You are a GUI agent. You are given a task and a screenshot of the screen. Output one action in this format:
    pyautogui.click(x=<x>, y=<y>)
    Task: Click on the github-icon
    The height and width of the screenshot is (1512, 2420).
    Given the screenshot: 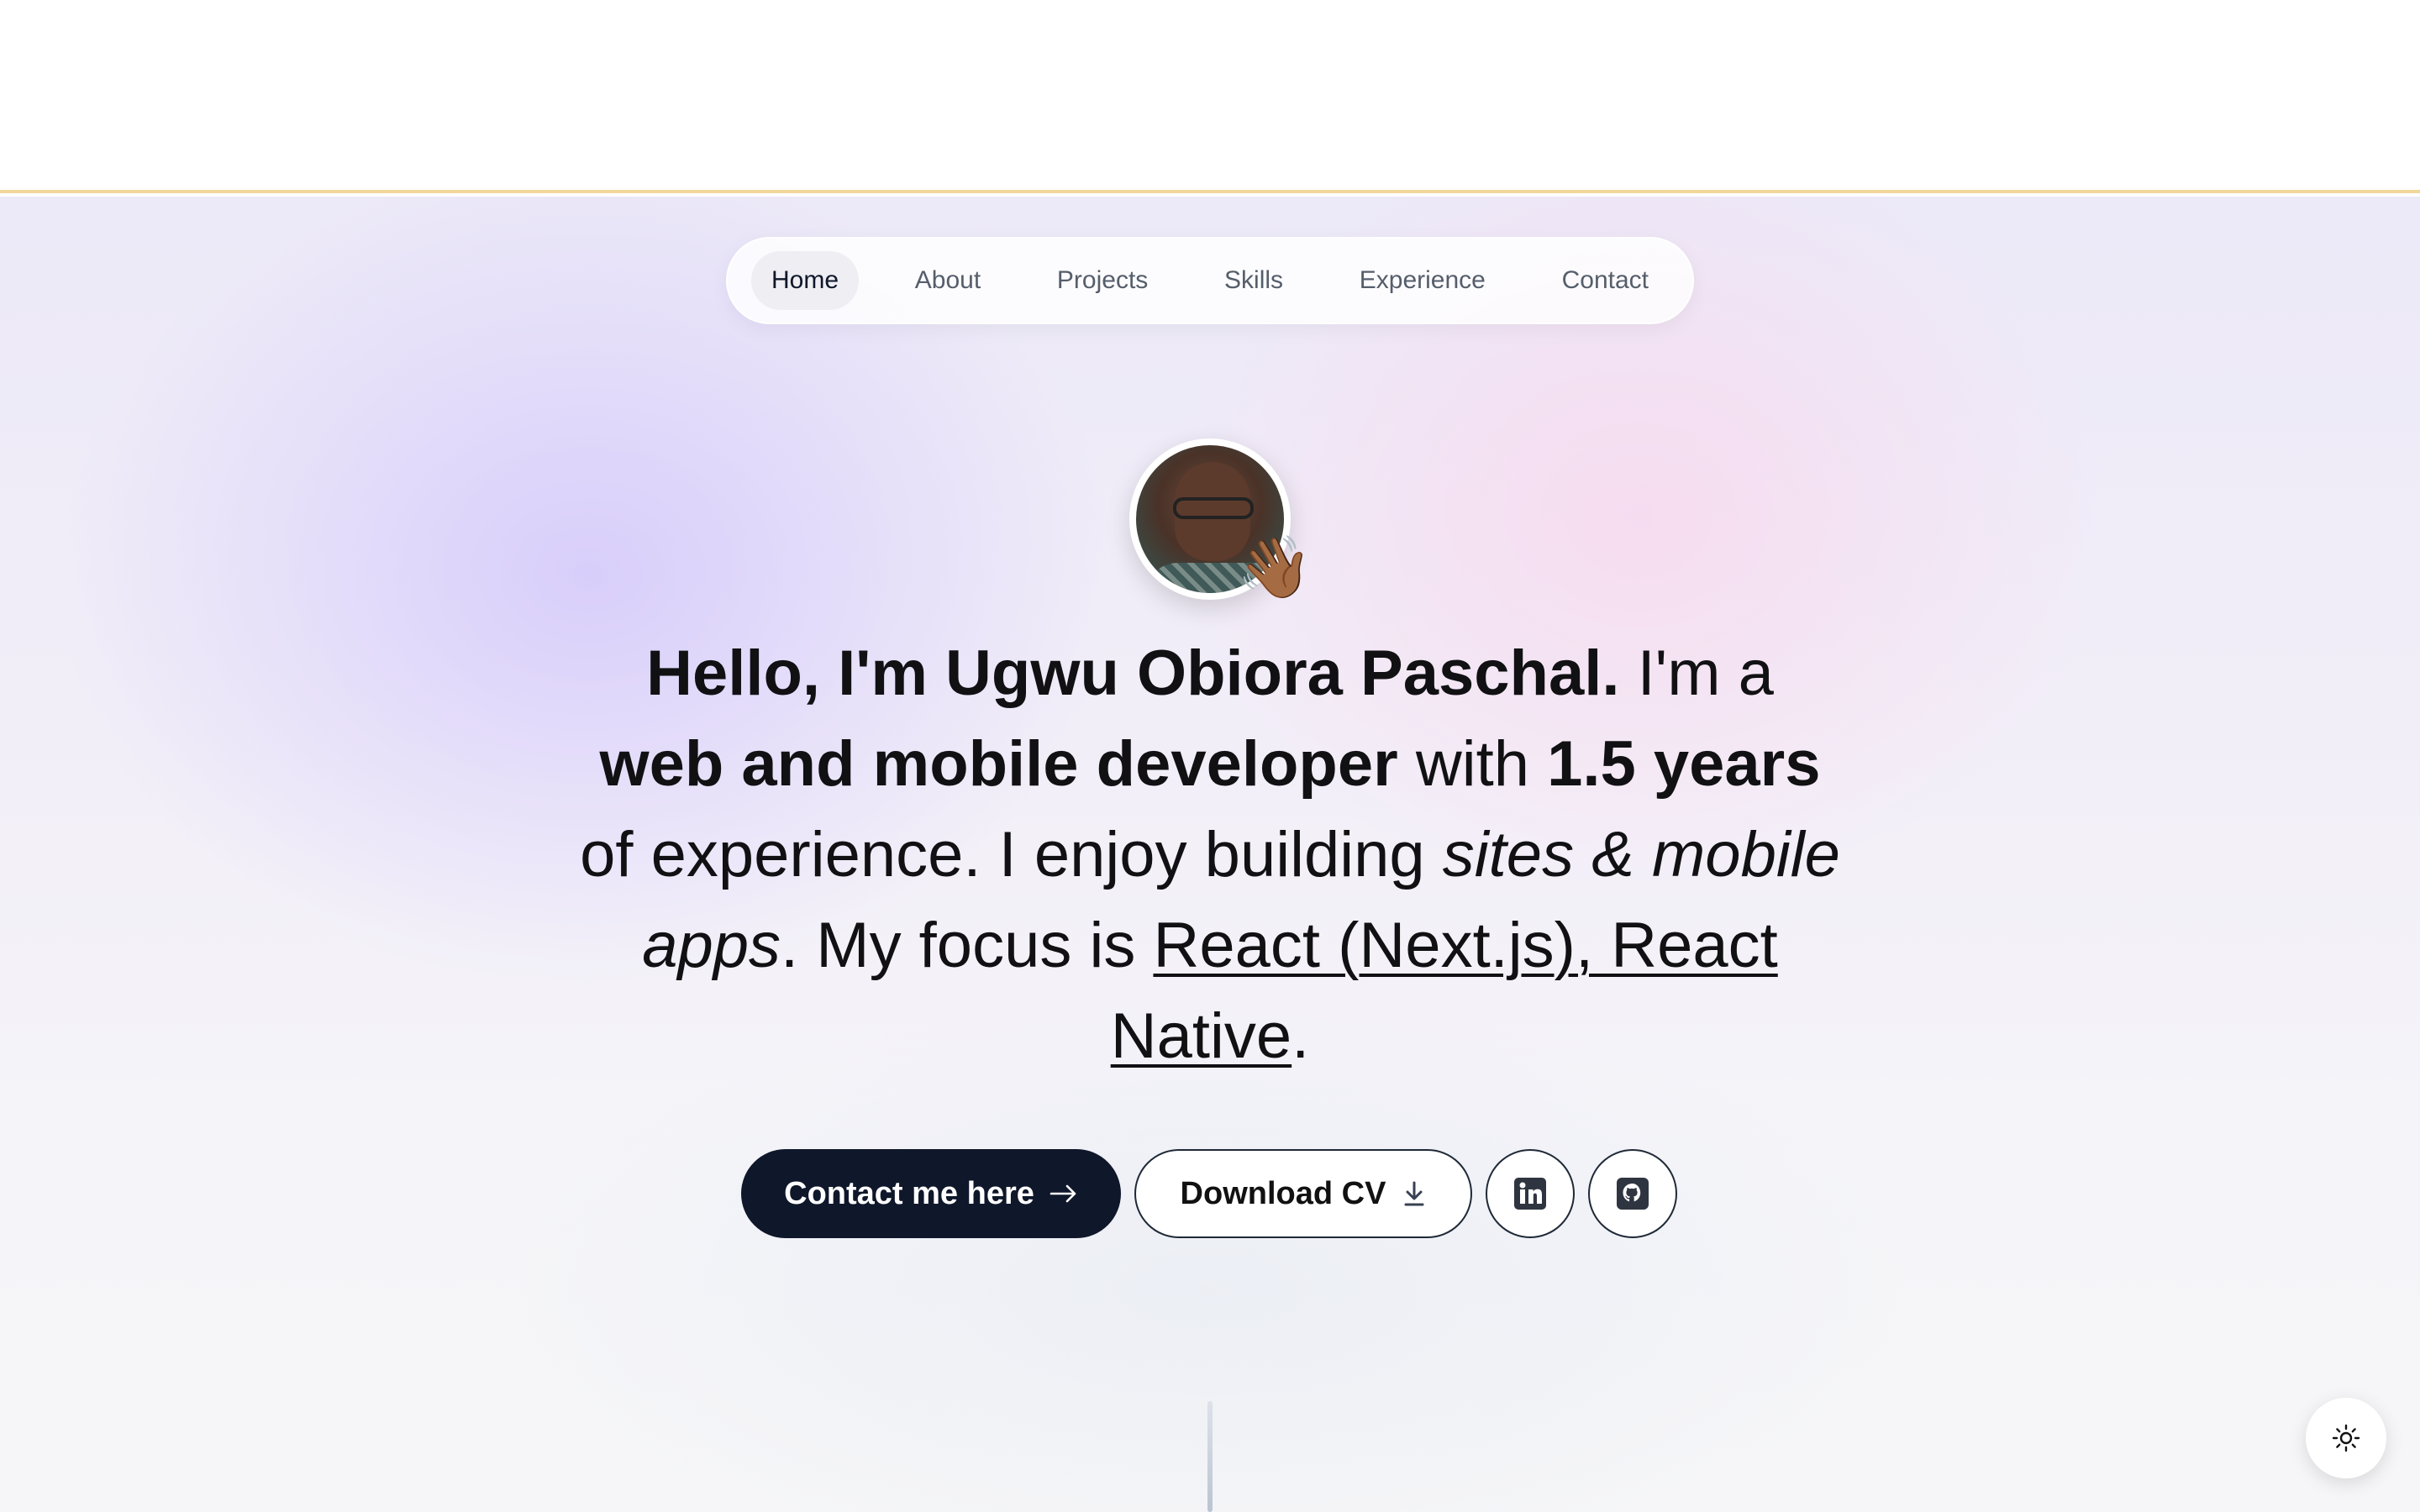 What is the action you would take?
    pyautogui.click(x=1633, y=1194)
    